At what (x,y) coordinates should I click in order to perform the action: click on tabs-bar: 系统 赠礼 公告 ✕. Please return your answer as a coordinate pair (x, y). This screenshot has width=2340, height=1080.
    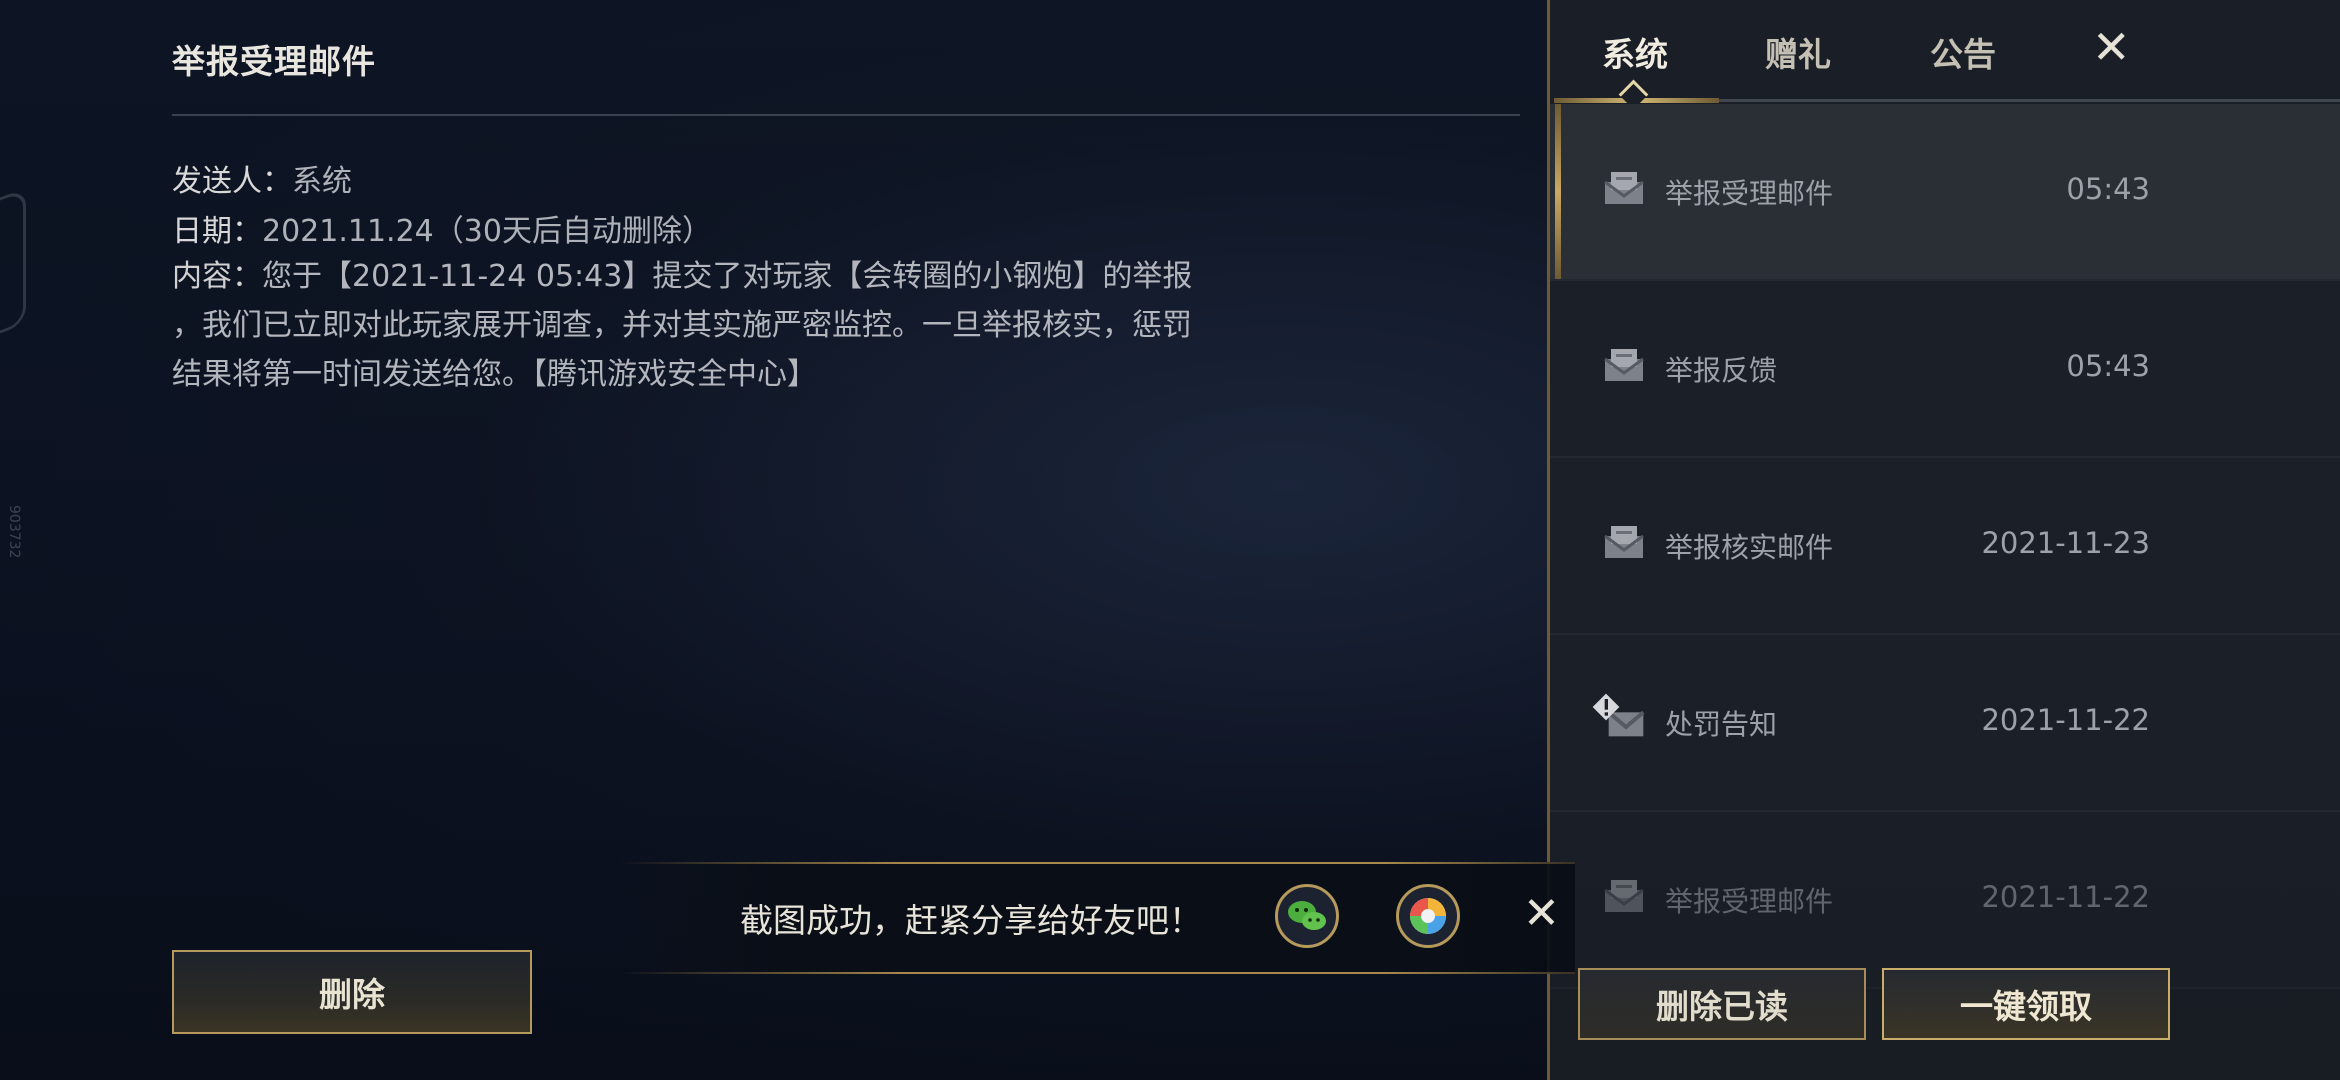
    Looking at the image, I should click on (1945, 55).